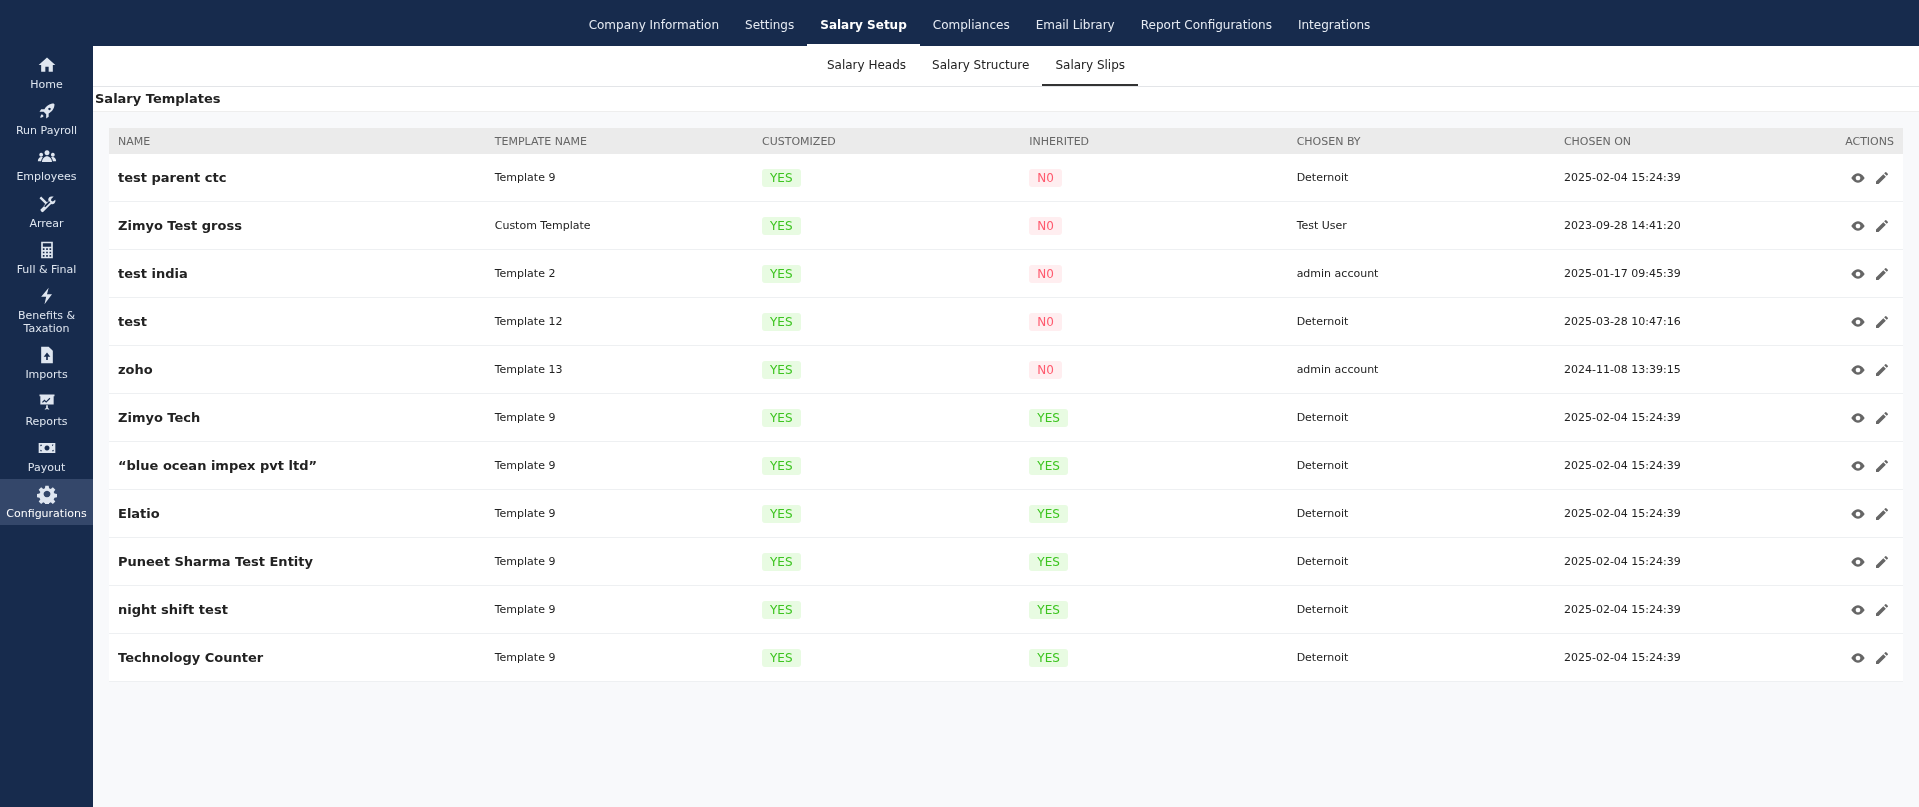  I want to click on table-cell: Puneet Sharma Test Entity, so click(297, 561).